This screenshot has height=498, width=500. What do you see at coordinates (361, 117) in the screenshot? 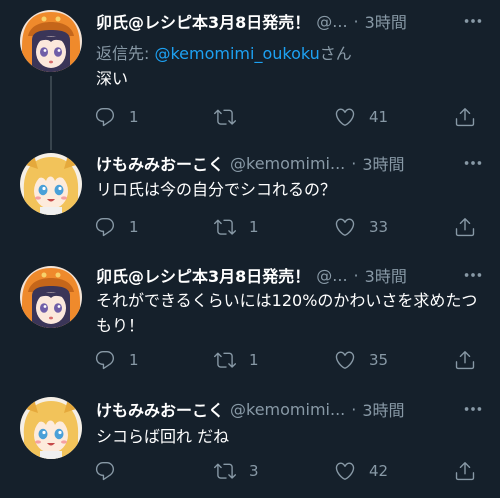
I see `like-button: 41` at bounding box center [361, 117].